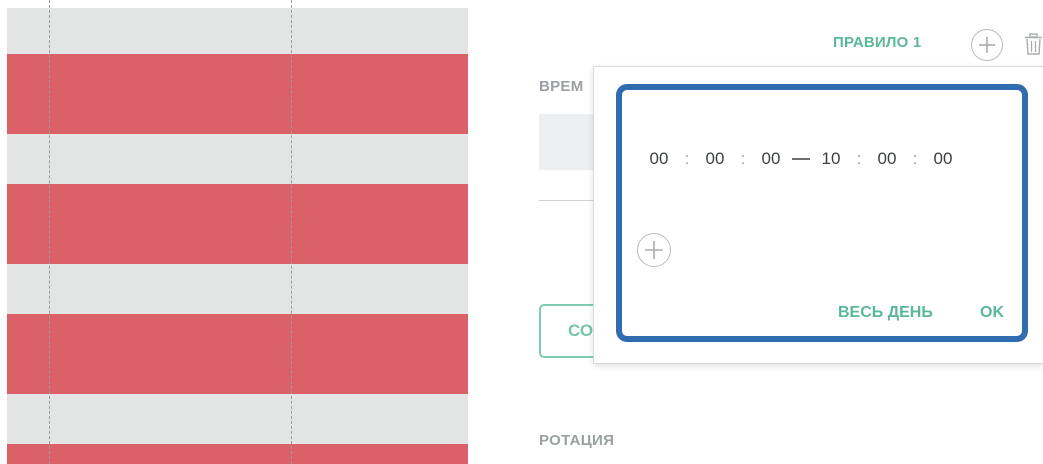 This screenshot has height=464, width=1043. I want to click on time-range-row: 00 : 00 : 00 10 : 00 : 00, so click(801, 159).